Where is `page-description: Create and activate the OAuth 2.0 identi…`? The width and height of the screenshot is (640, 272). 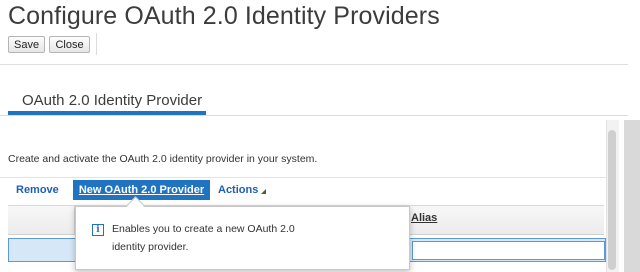
page-description: Create and activate the OAuth 2.0 identi… is located at coordinates (163, 159).